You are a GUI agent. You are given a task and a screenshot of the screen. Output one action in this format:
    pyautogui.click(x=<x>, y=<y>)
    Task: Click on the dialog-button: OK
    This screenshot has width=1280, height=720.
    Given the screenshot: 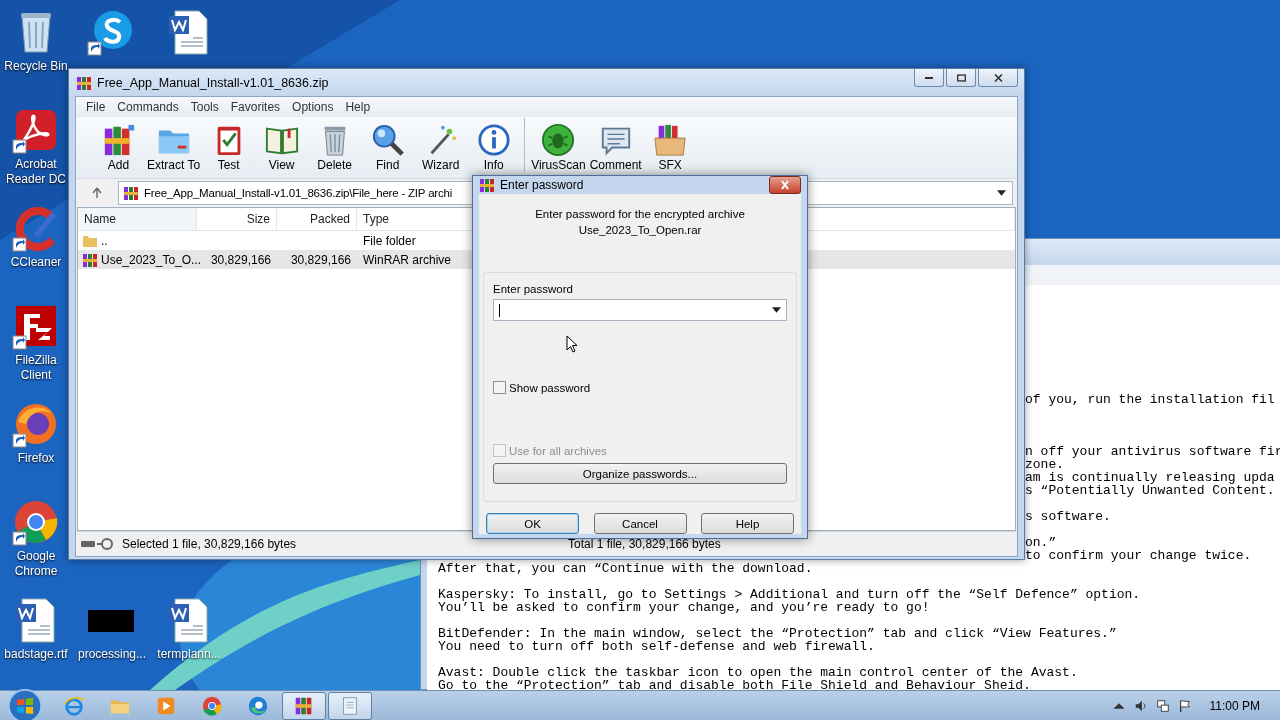 What is the action you would take?
    pyautogui.click(x=532, y=523)
    